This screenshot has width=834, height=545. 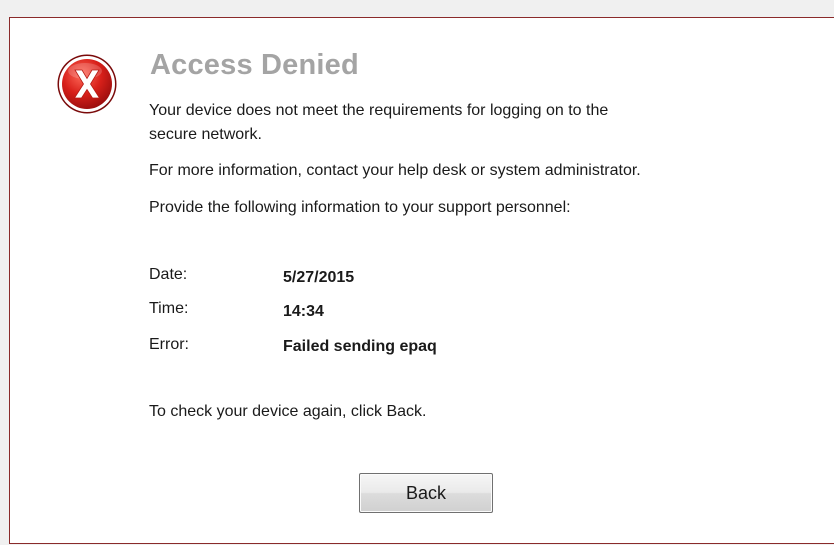 What do you see at coordinates (426, 493) in the screenshot?
I see `back-button: Back` at bounding box center [426, 493].